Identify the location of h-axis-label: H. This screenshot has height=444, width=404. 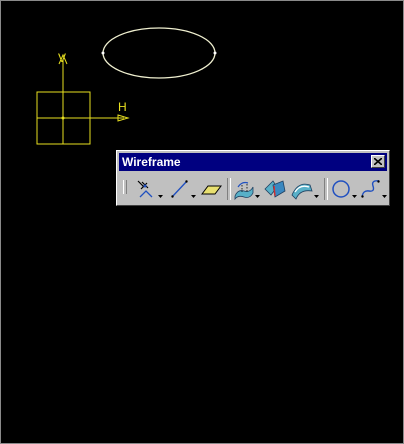
(122, 107).